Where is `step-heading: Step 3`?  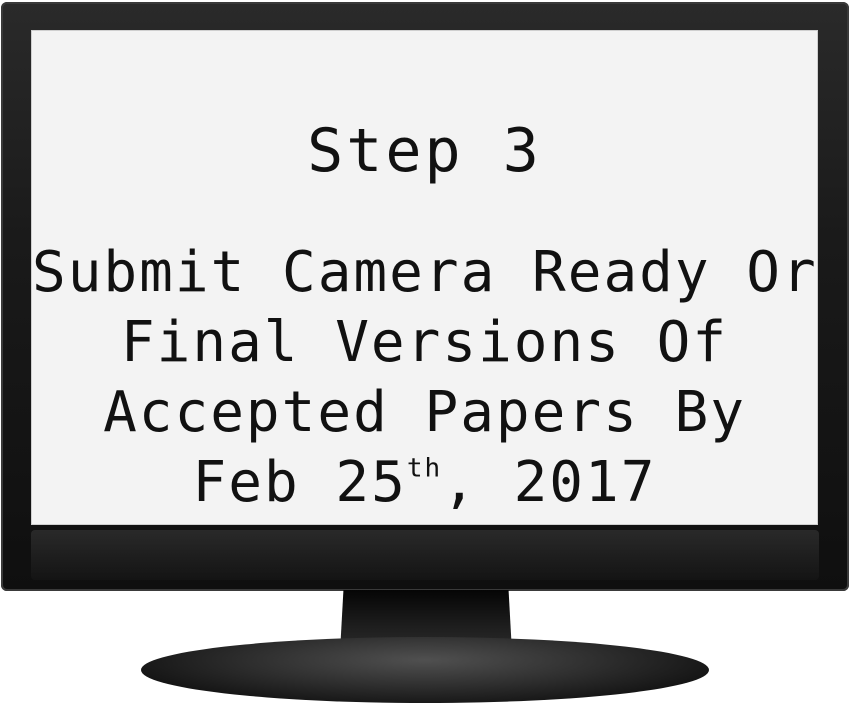
step-heading: Step 3 is located at coordinates (424, 151).